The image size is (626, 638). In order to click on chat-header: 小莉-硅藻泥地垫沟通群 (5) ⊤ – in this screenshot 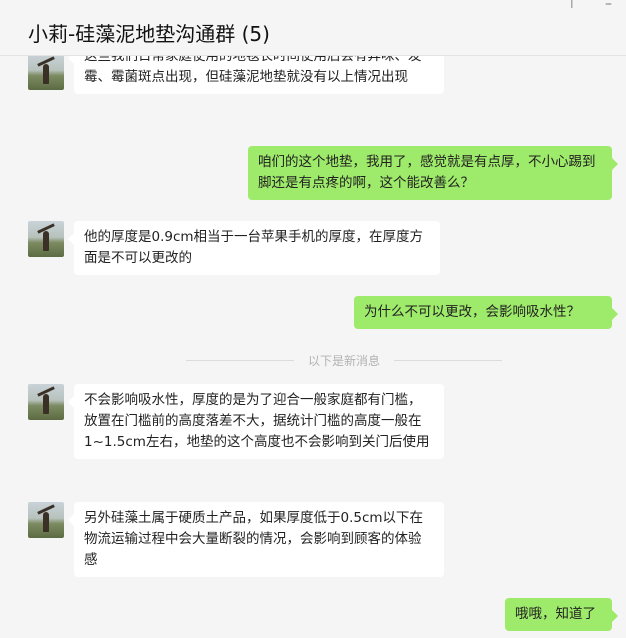, I will do `click(313, 28)`.